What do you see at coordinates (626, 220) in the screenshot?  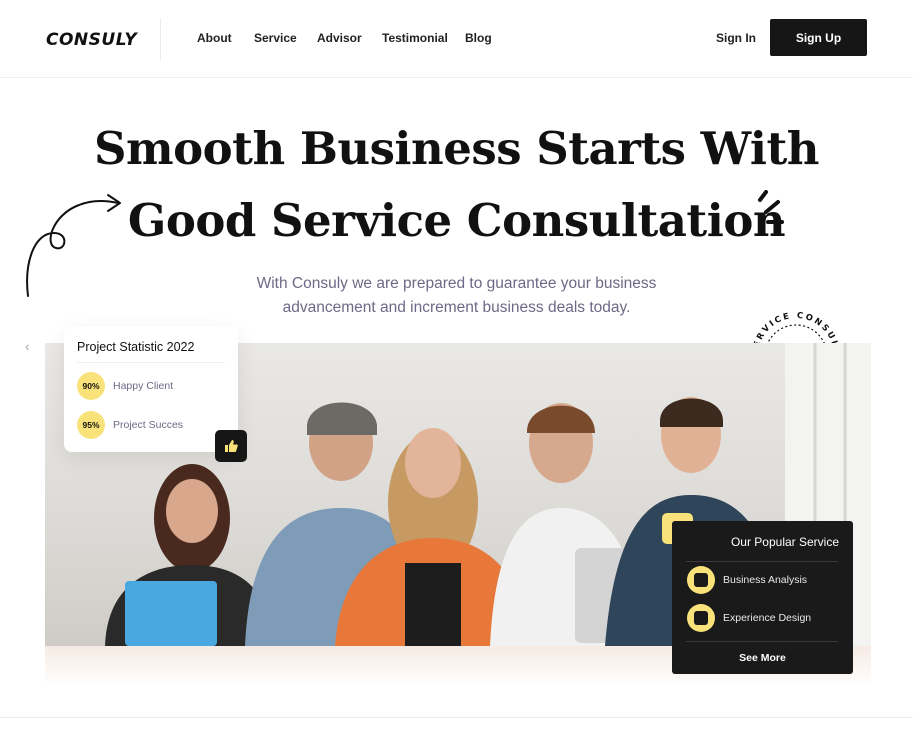 I see `heading-highlight-consultation: Consultation` at bounding box center [626, 220].